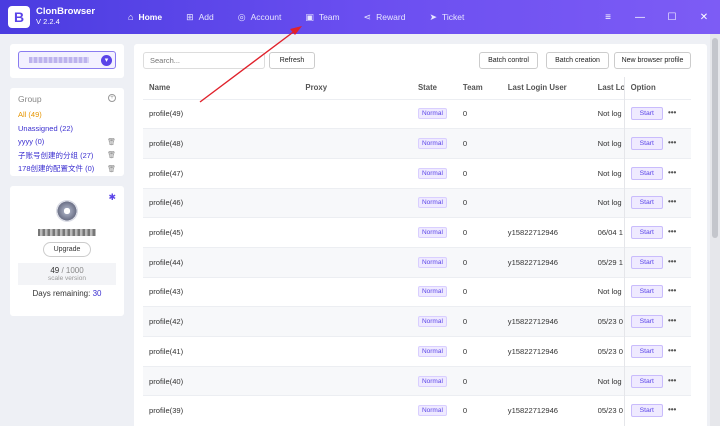 This screenshot has width=720, height=426. I want to click on send-icon: ➤, so click(433, 16).